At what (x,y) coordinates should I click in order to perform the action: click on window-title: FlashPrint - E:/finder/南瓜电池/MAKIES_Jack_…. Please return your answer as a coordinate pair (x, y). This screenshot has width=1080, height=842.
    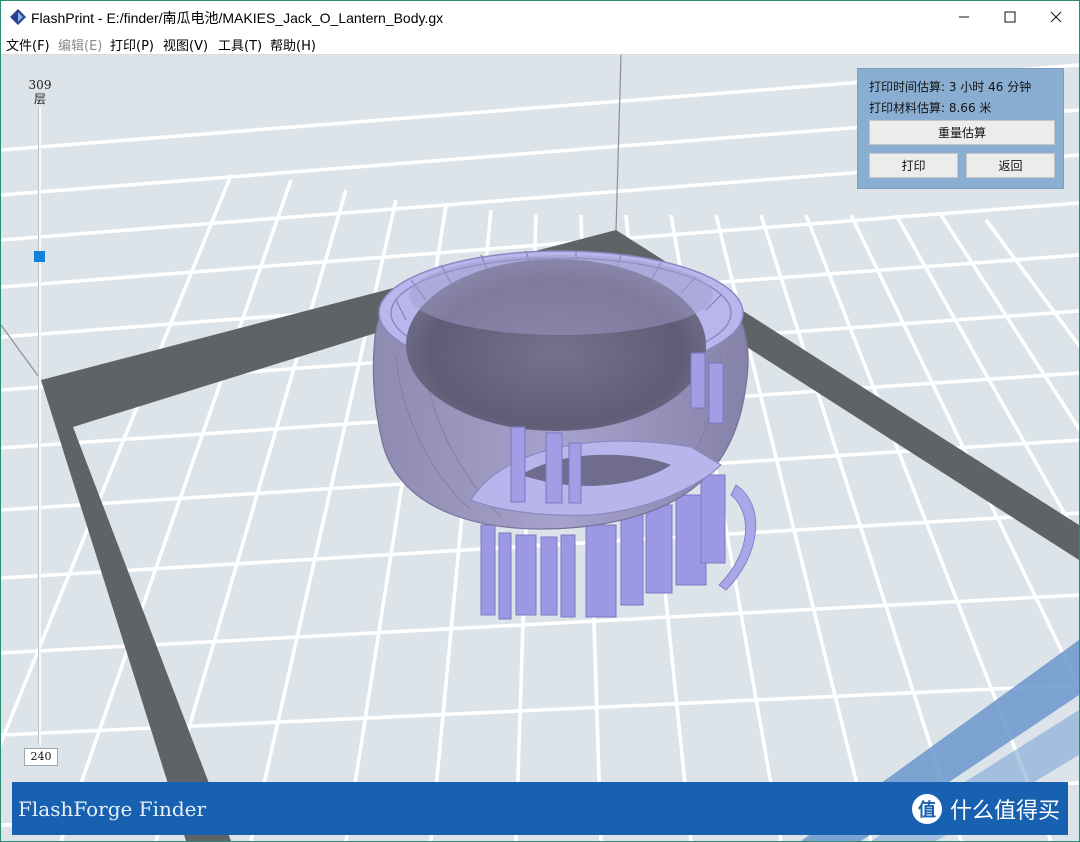
    Looking at the image, I should click on (237, 18).